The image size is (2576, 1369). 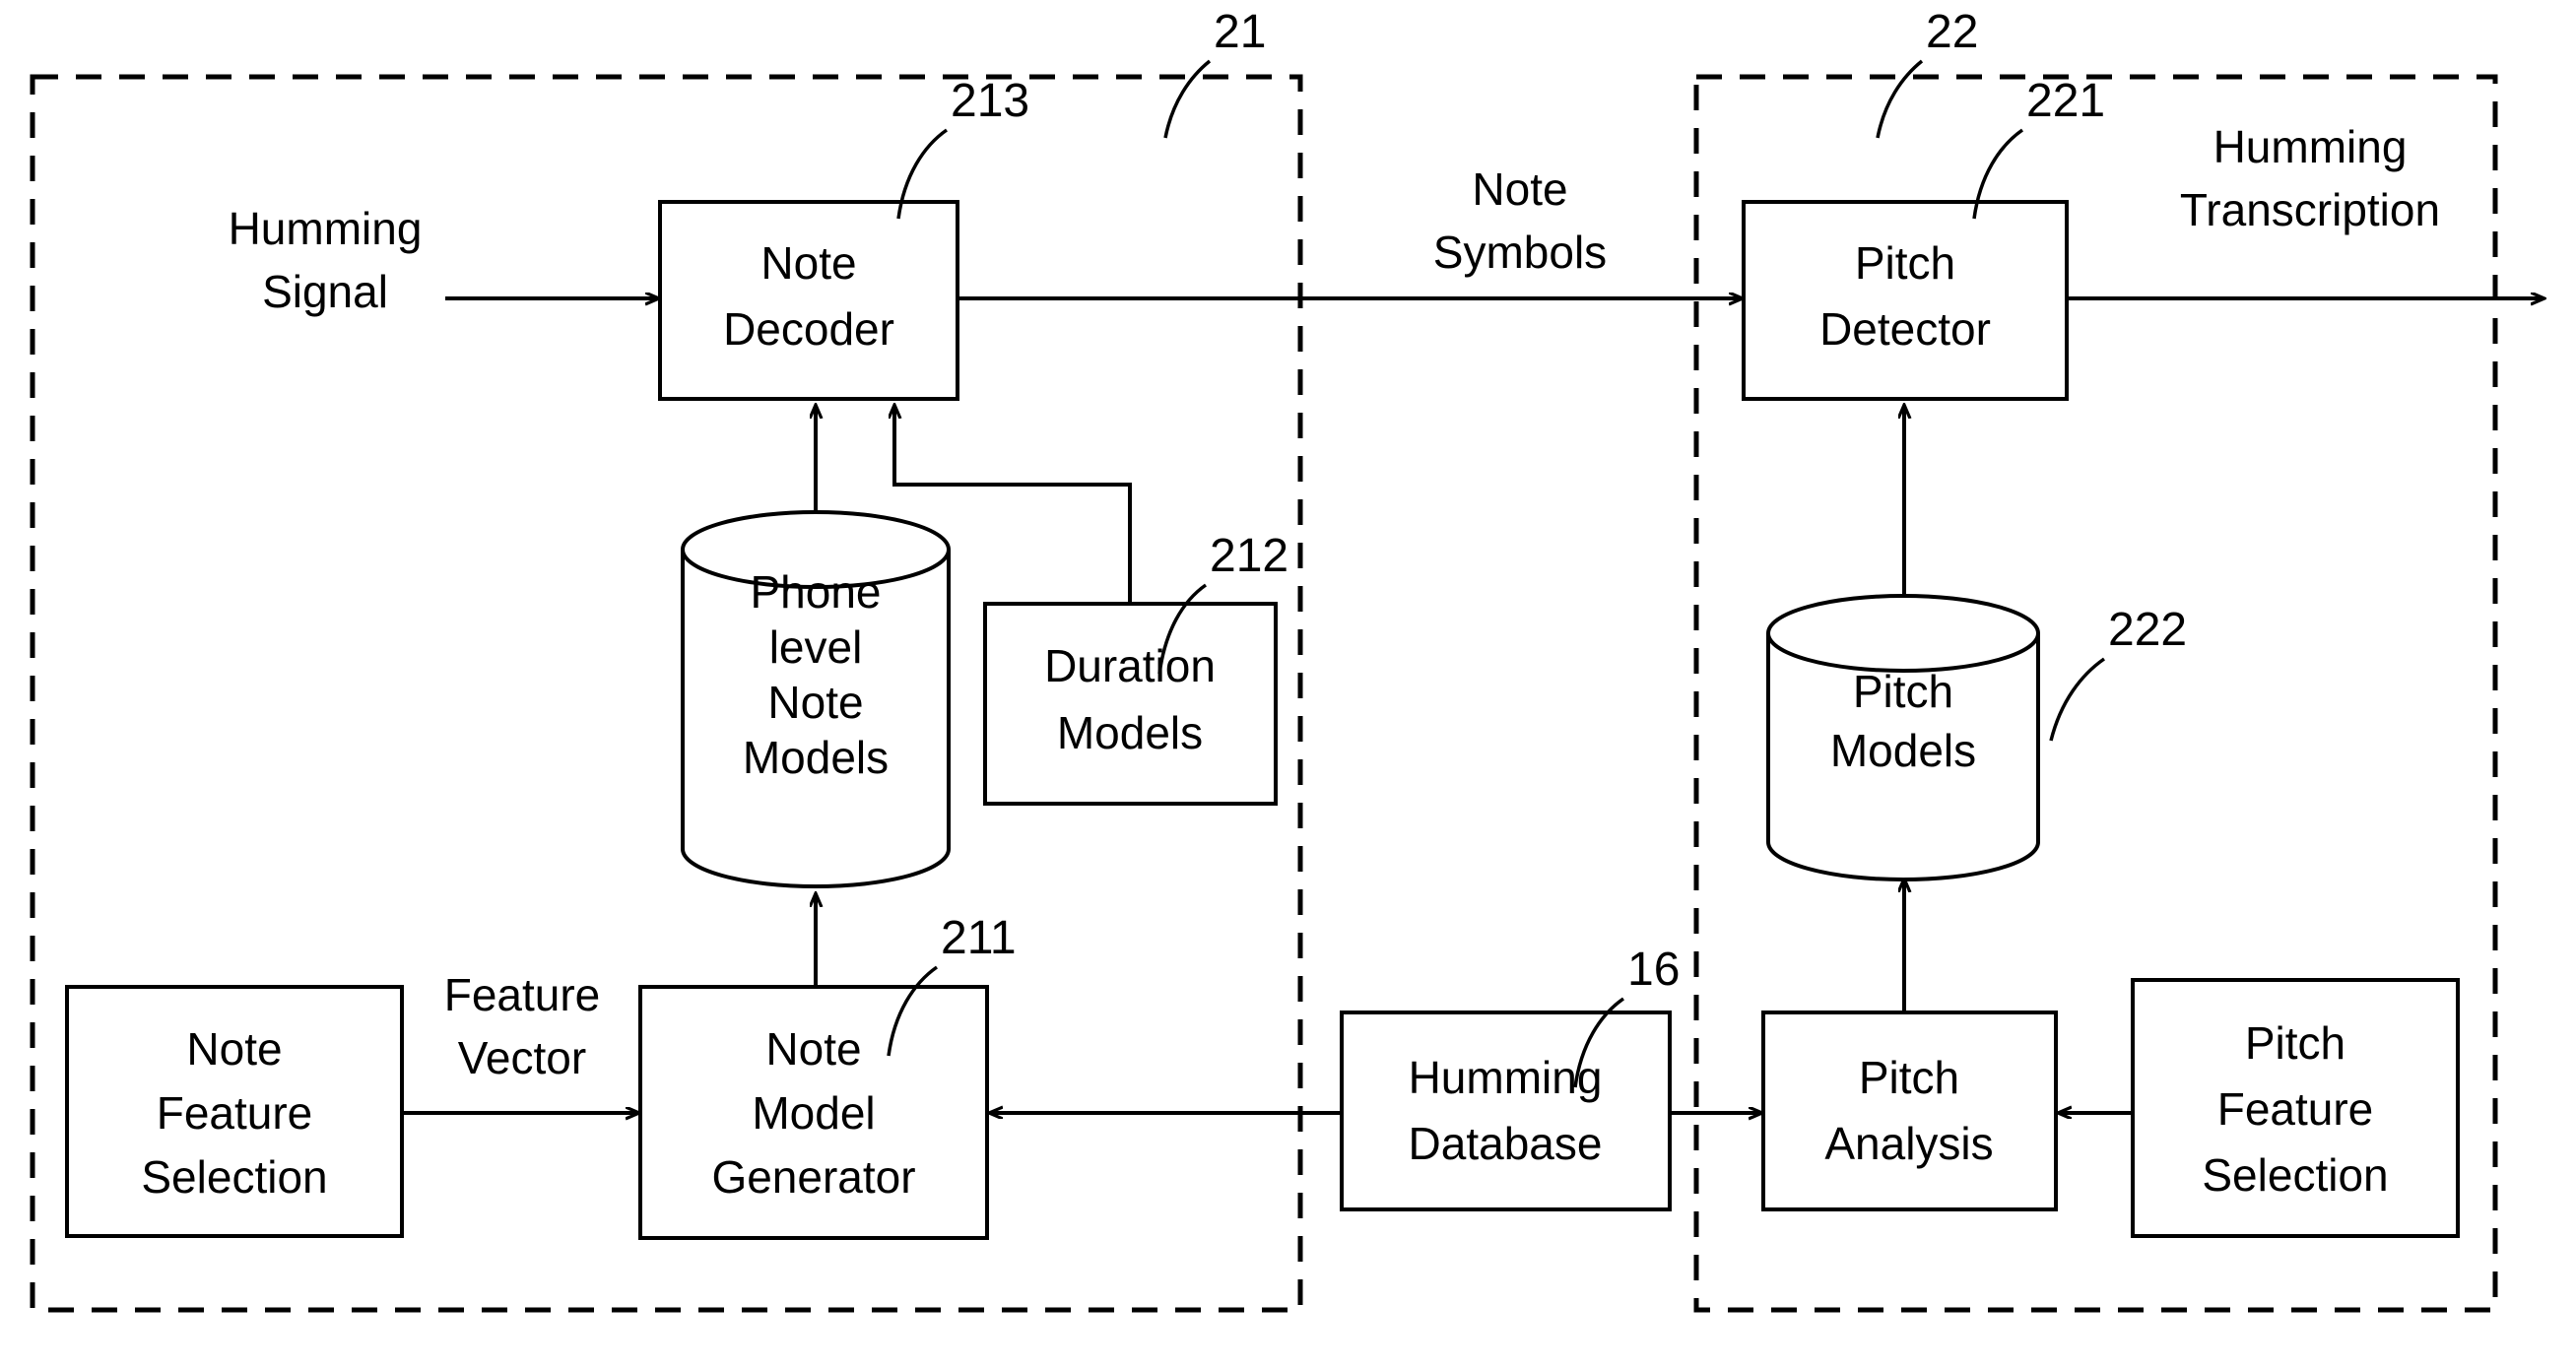 I want to click on reference-numeral-text: 213, so click(x=990, y=101).